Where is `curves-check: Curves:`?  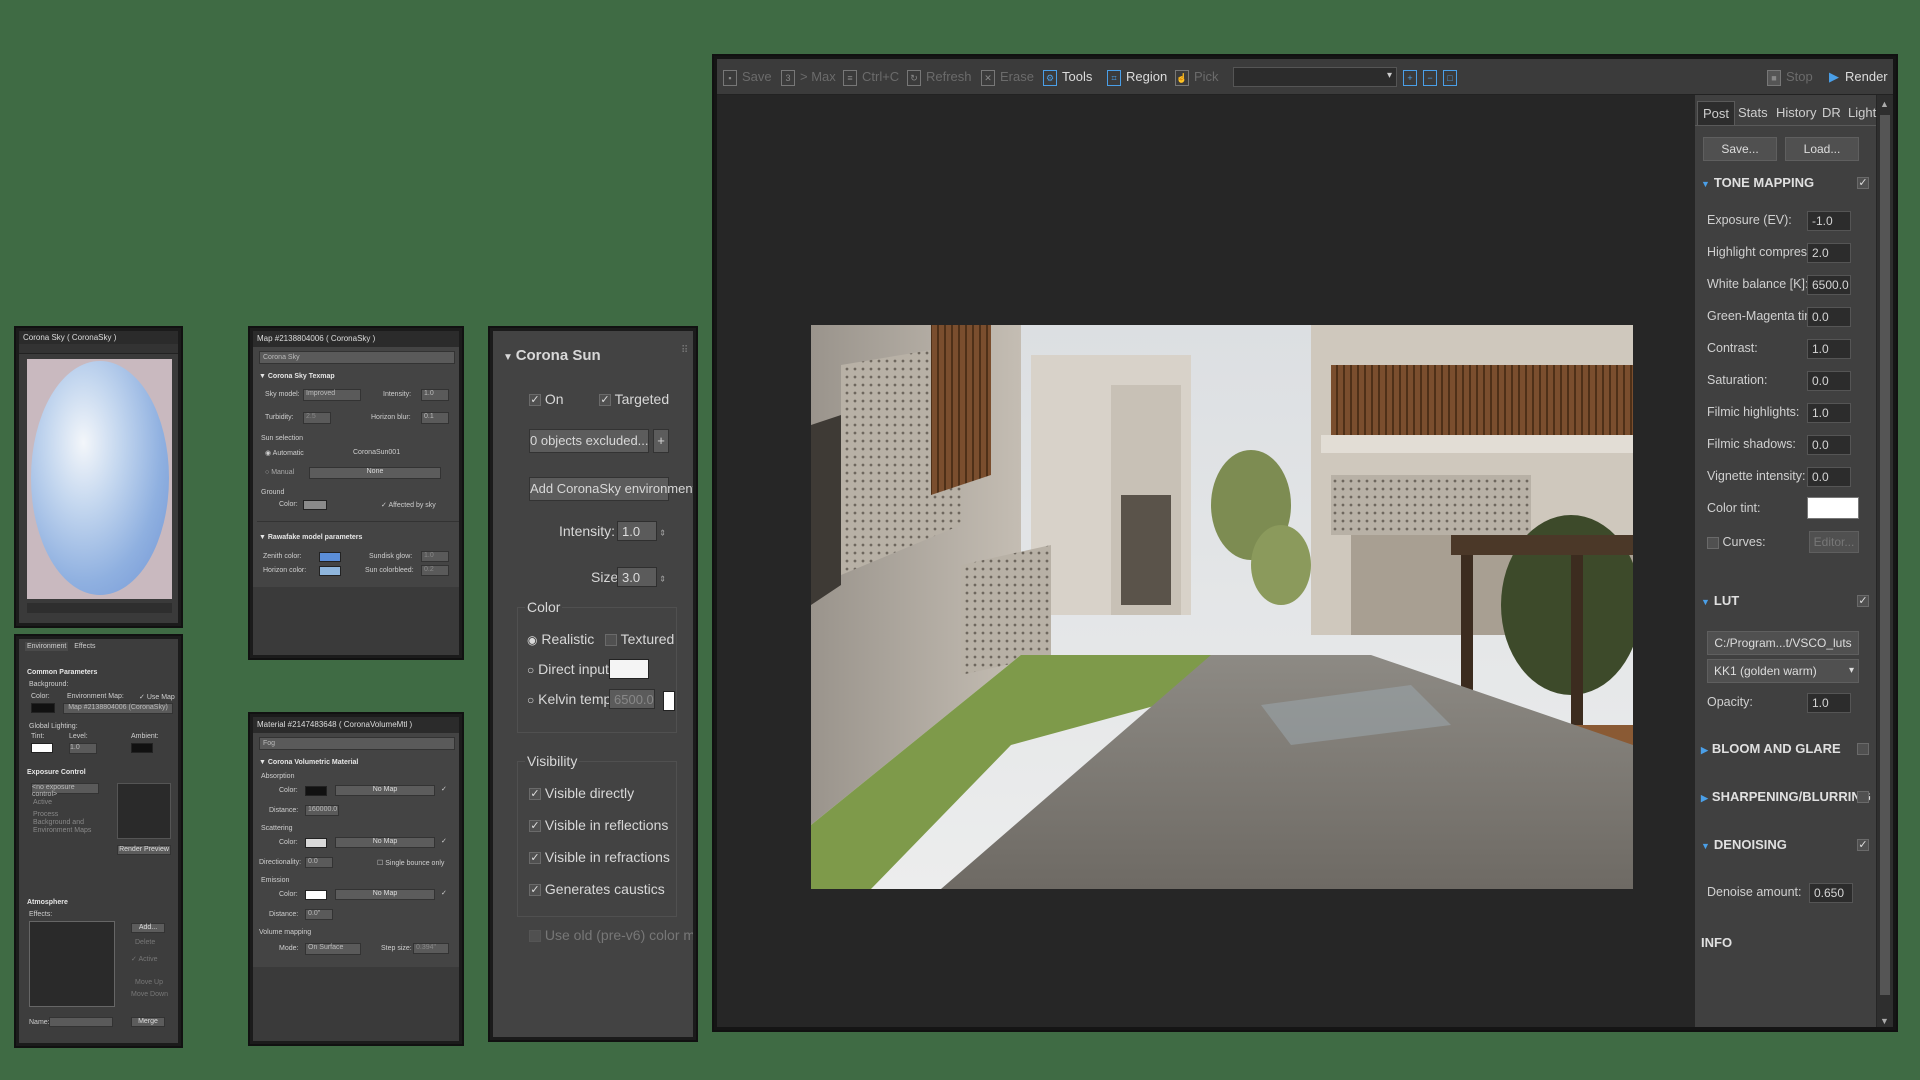 curves-check: Curves: is located at coordinates (1736, 542).